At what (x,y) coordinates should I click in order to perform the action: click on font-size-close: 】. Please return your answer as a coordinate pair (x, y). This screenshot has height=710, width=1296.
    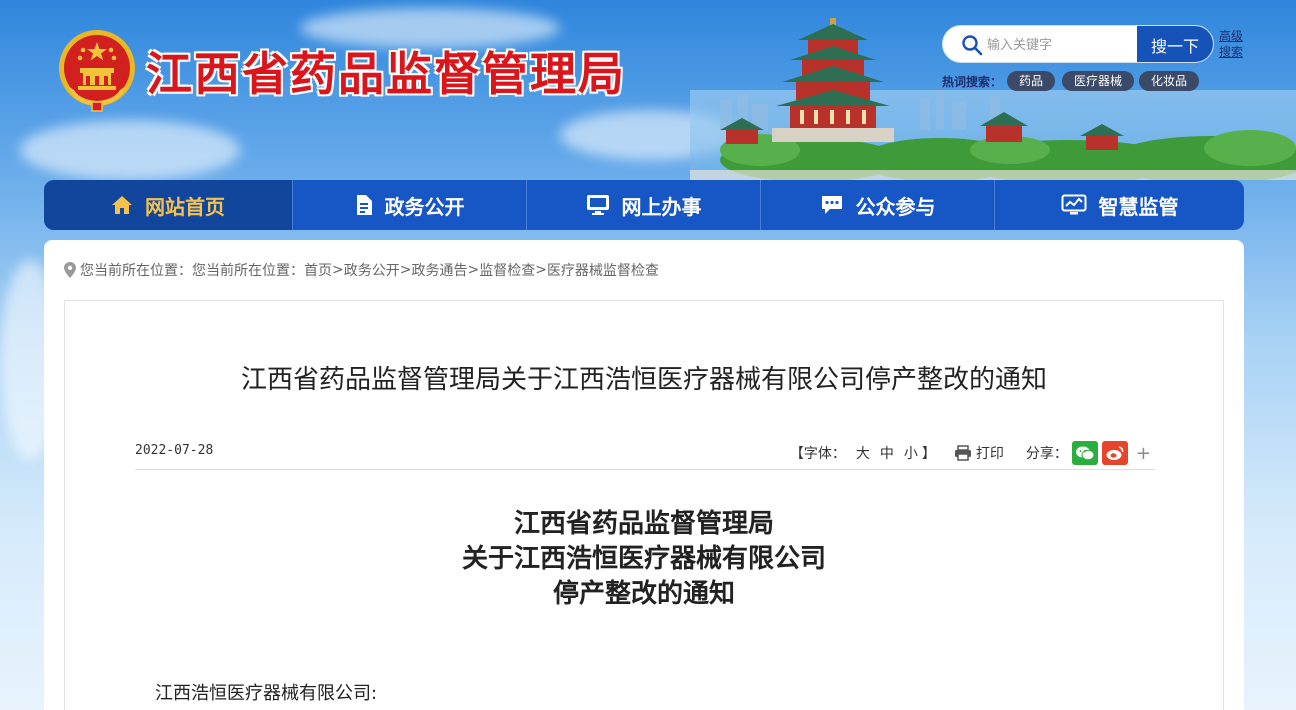
    Looking at the image, I should click on (928, 454).